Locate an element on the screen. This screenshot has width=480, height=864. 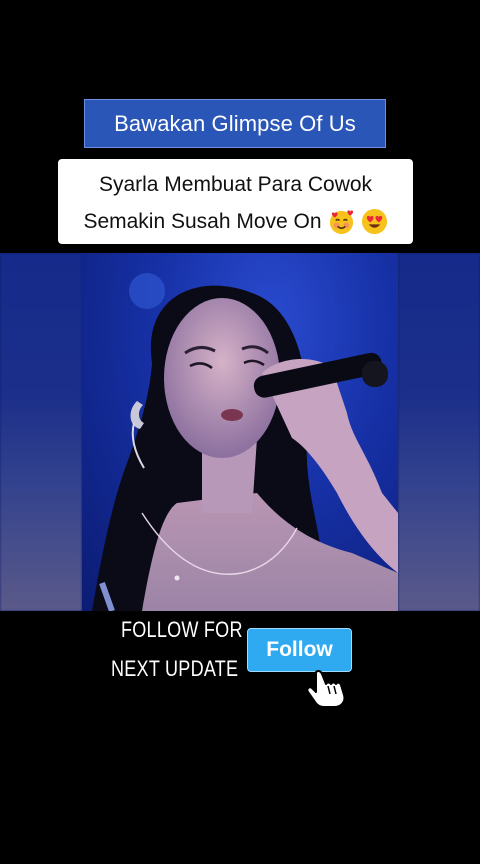
caption-line-2: Semakin Susah Move On is located at coordinates (202, 221).